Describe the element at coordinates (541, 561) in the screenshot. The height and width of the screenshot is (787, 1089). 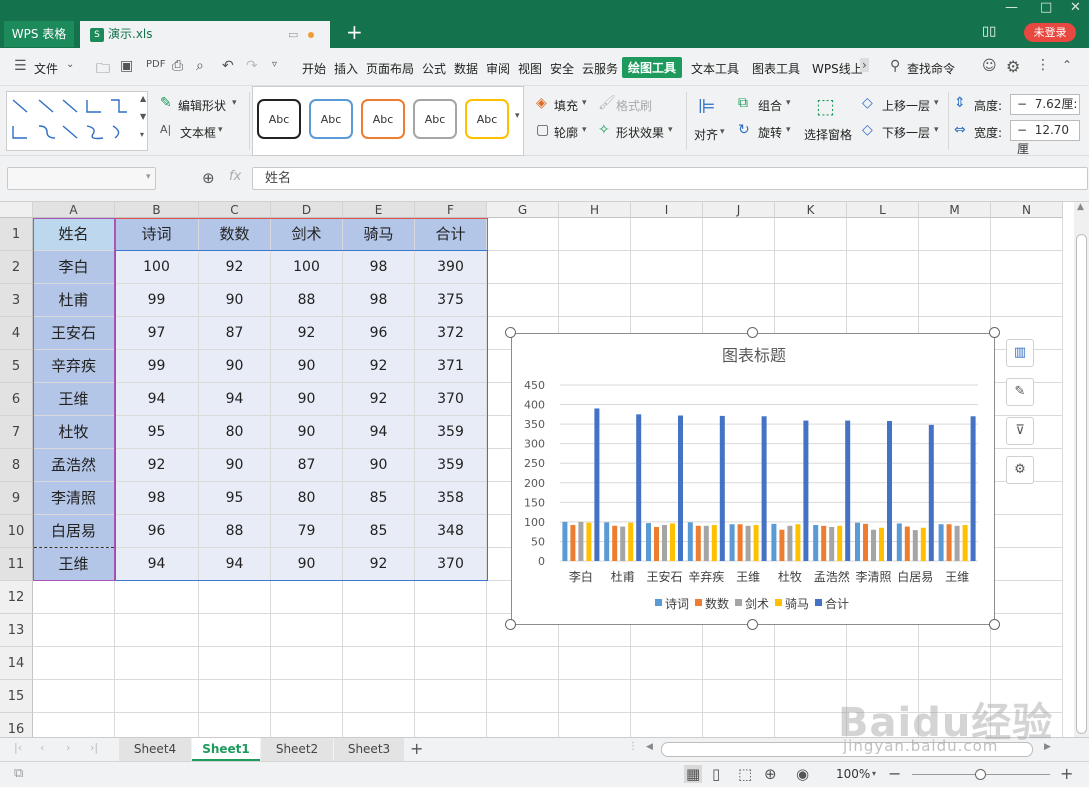
I see `y-tick-label: 0` at that location.